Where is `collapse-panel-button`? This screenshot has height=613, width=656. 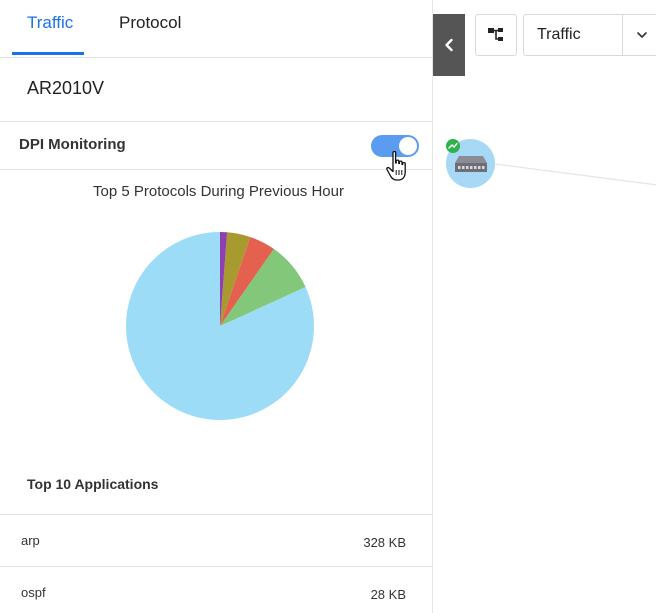 collapse-panel-button is located at coordinates (449, 45).